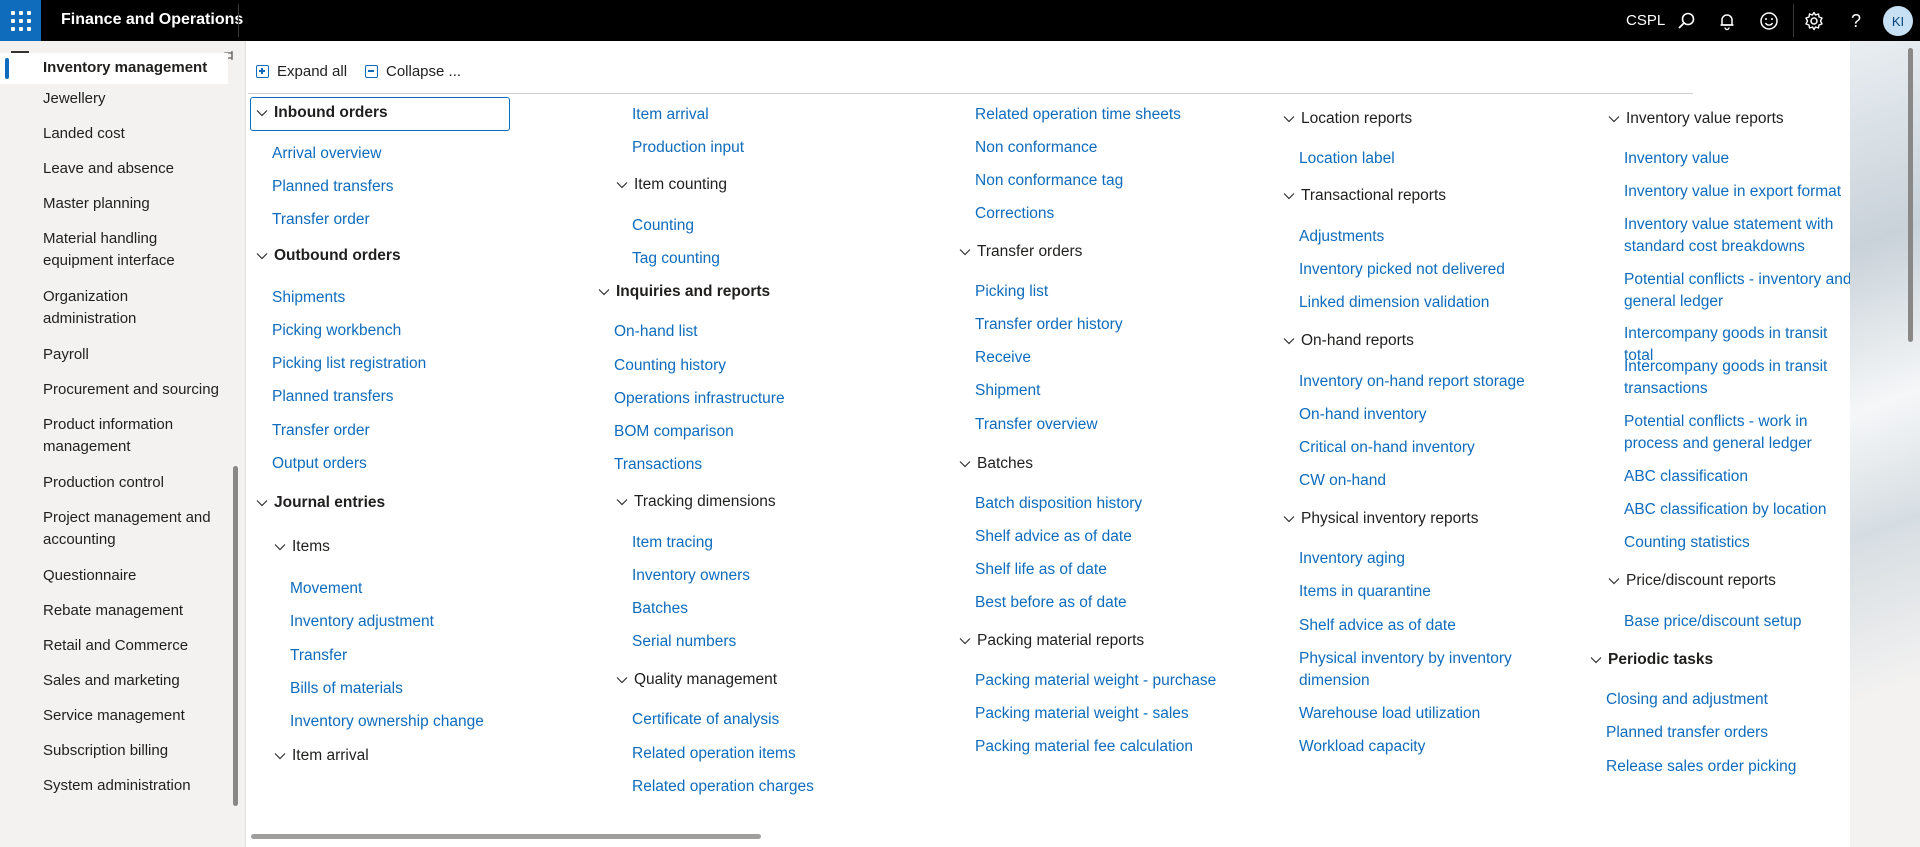  Describe the element at coordinates (1695, 119) in the screenshot. I see `section-header: Inventory value reports` at that location.